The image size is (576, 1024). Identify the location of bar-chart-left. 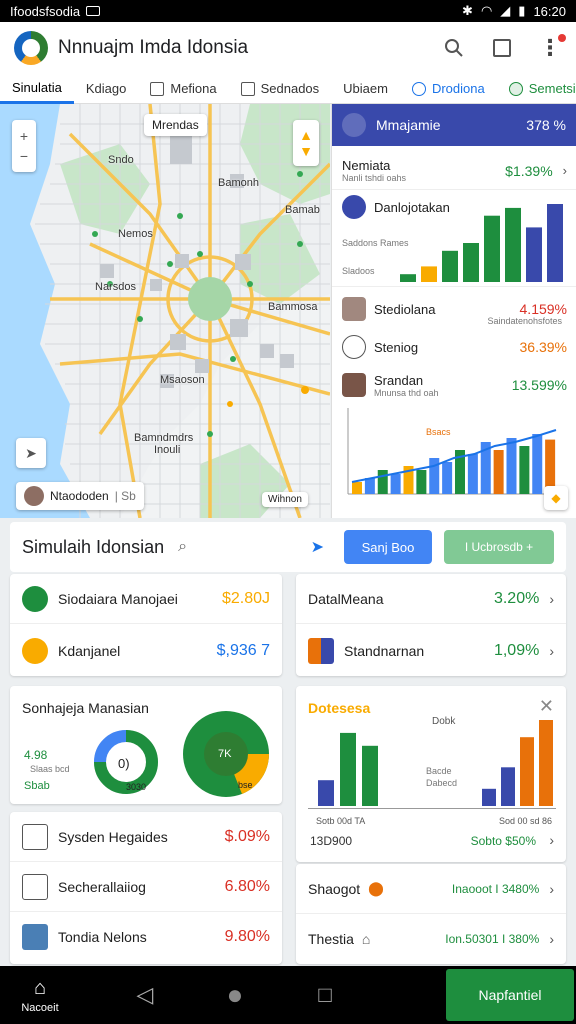
(348, 769).